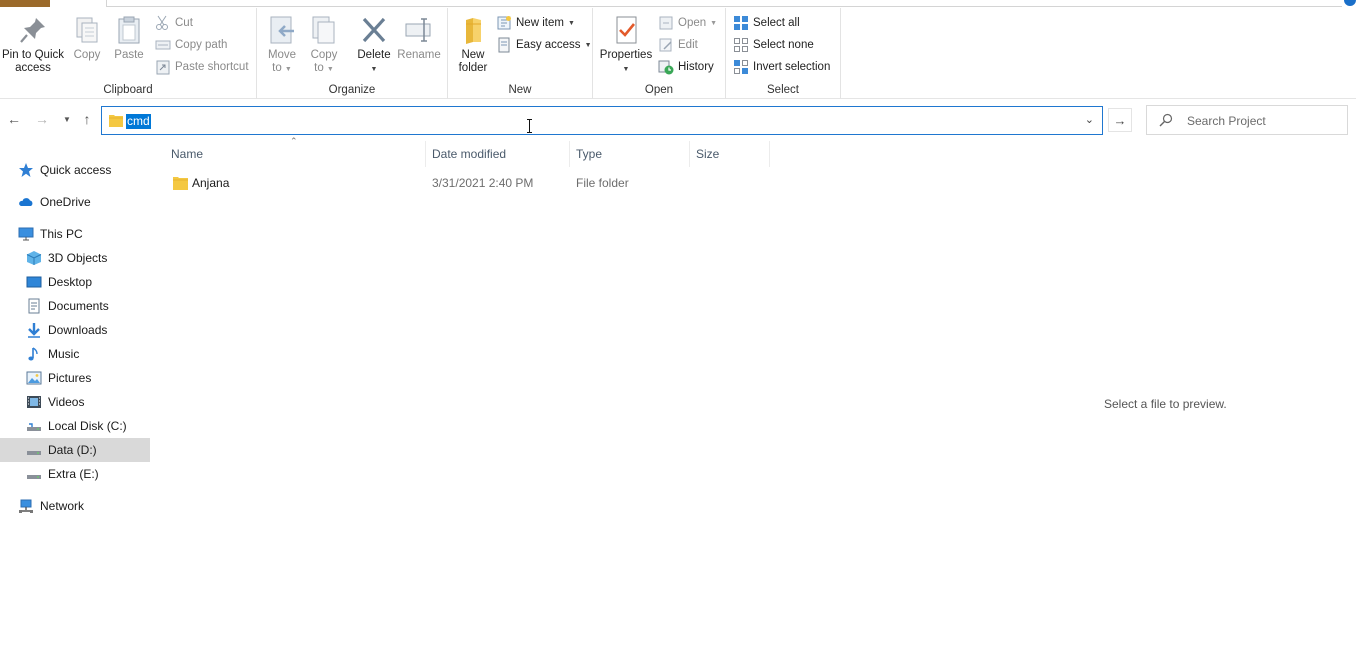 This screenshot has height=662, width=1356. What do you see at coordinates (26, 202) in the screenshot?
I see `cloud-icon` at bounding box center [26, 202].